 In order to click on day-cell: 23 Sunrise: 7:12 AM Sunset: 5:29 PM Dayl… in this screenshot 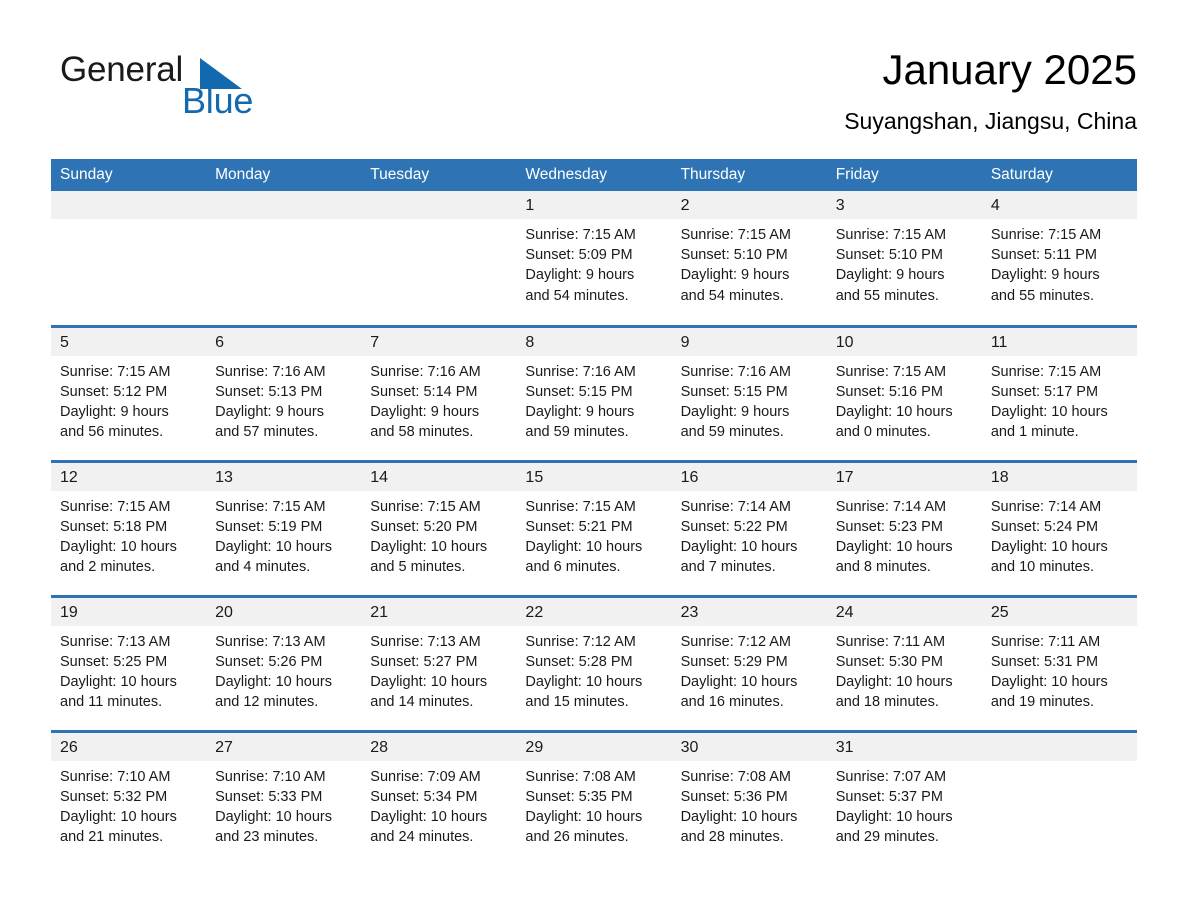, I will do `click(749, 662)`.